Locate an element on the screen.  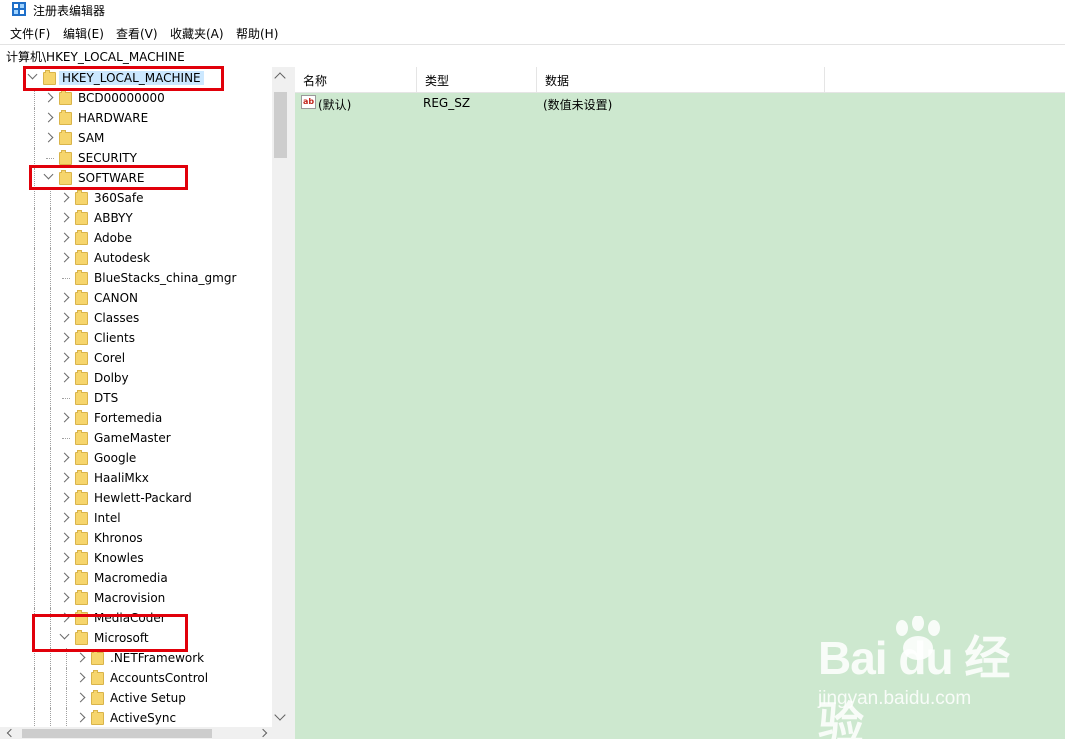
tree-node-dts: DTS is located at coordinates (136, 398).